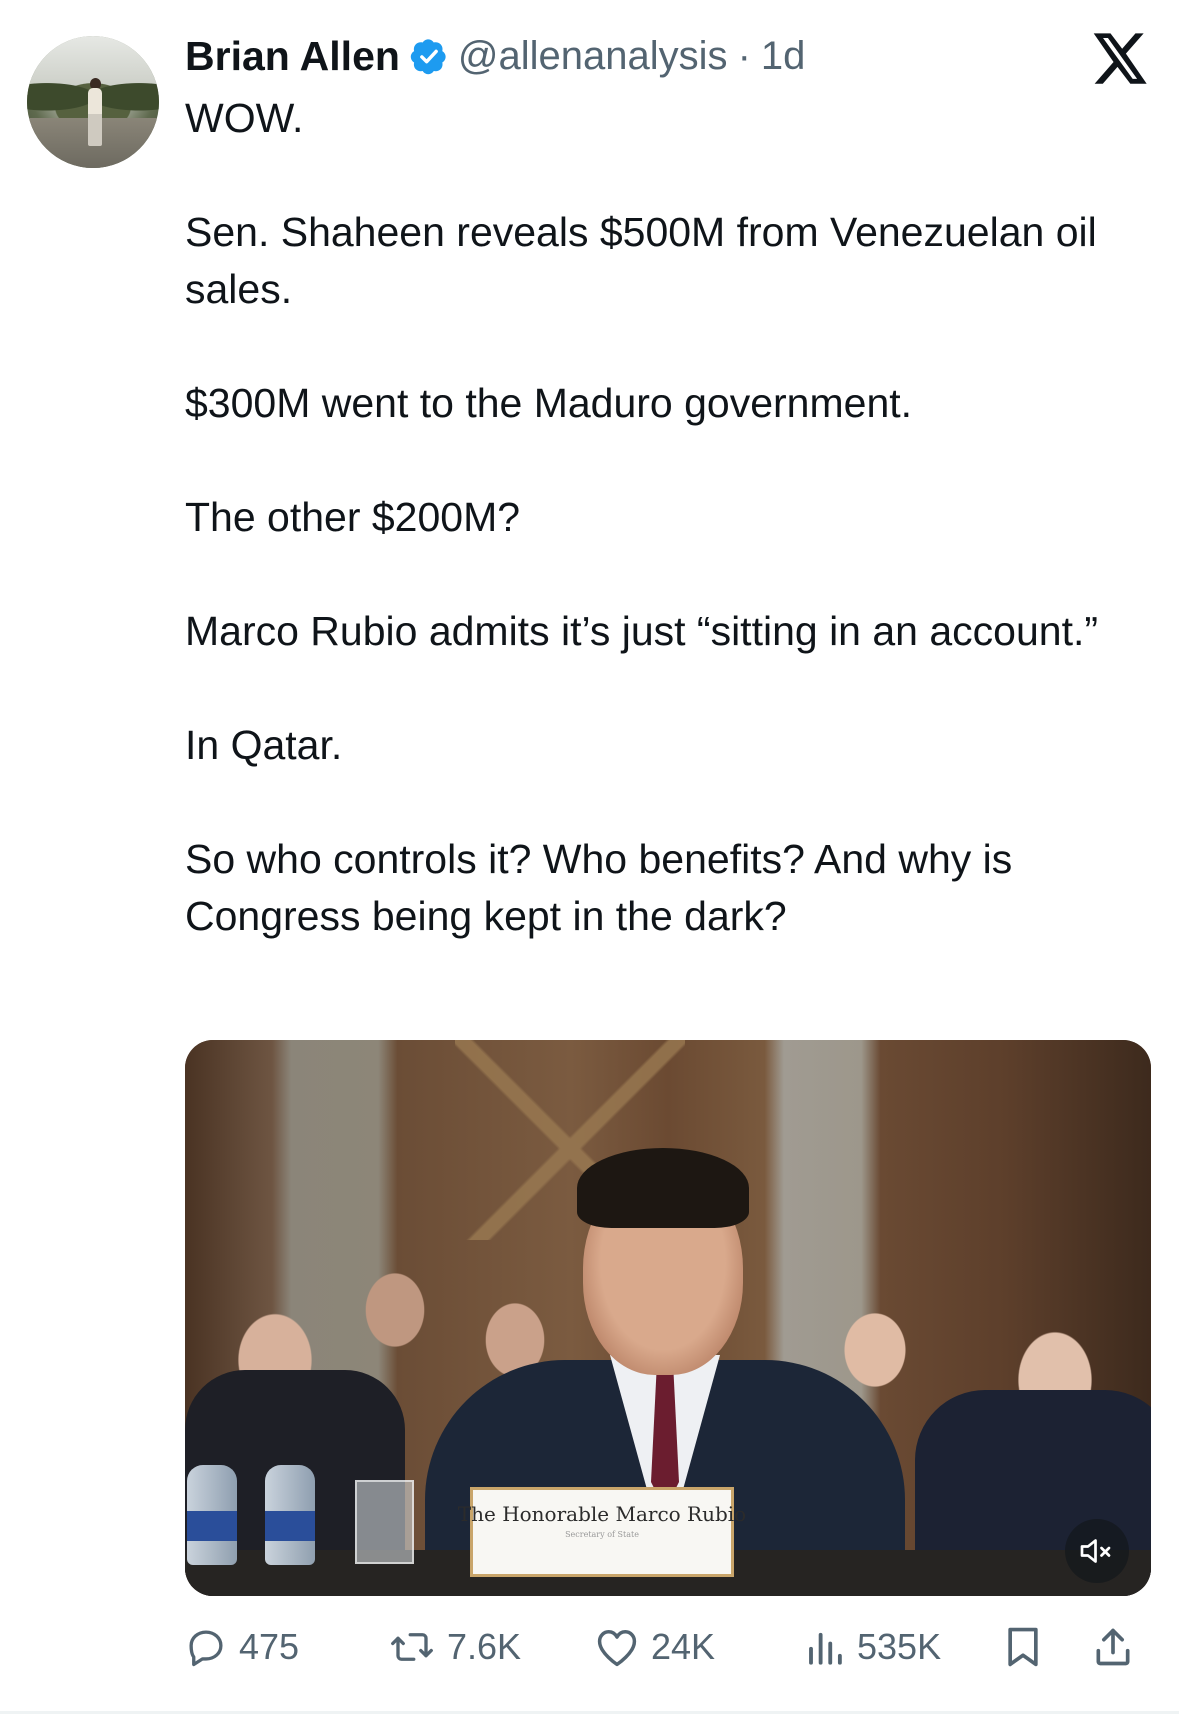  I want to click on nameplate-subtitle: Secretary of State, so click(602, 1534).